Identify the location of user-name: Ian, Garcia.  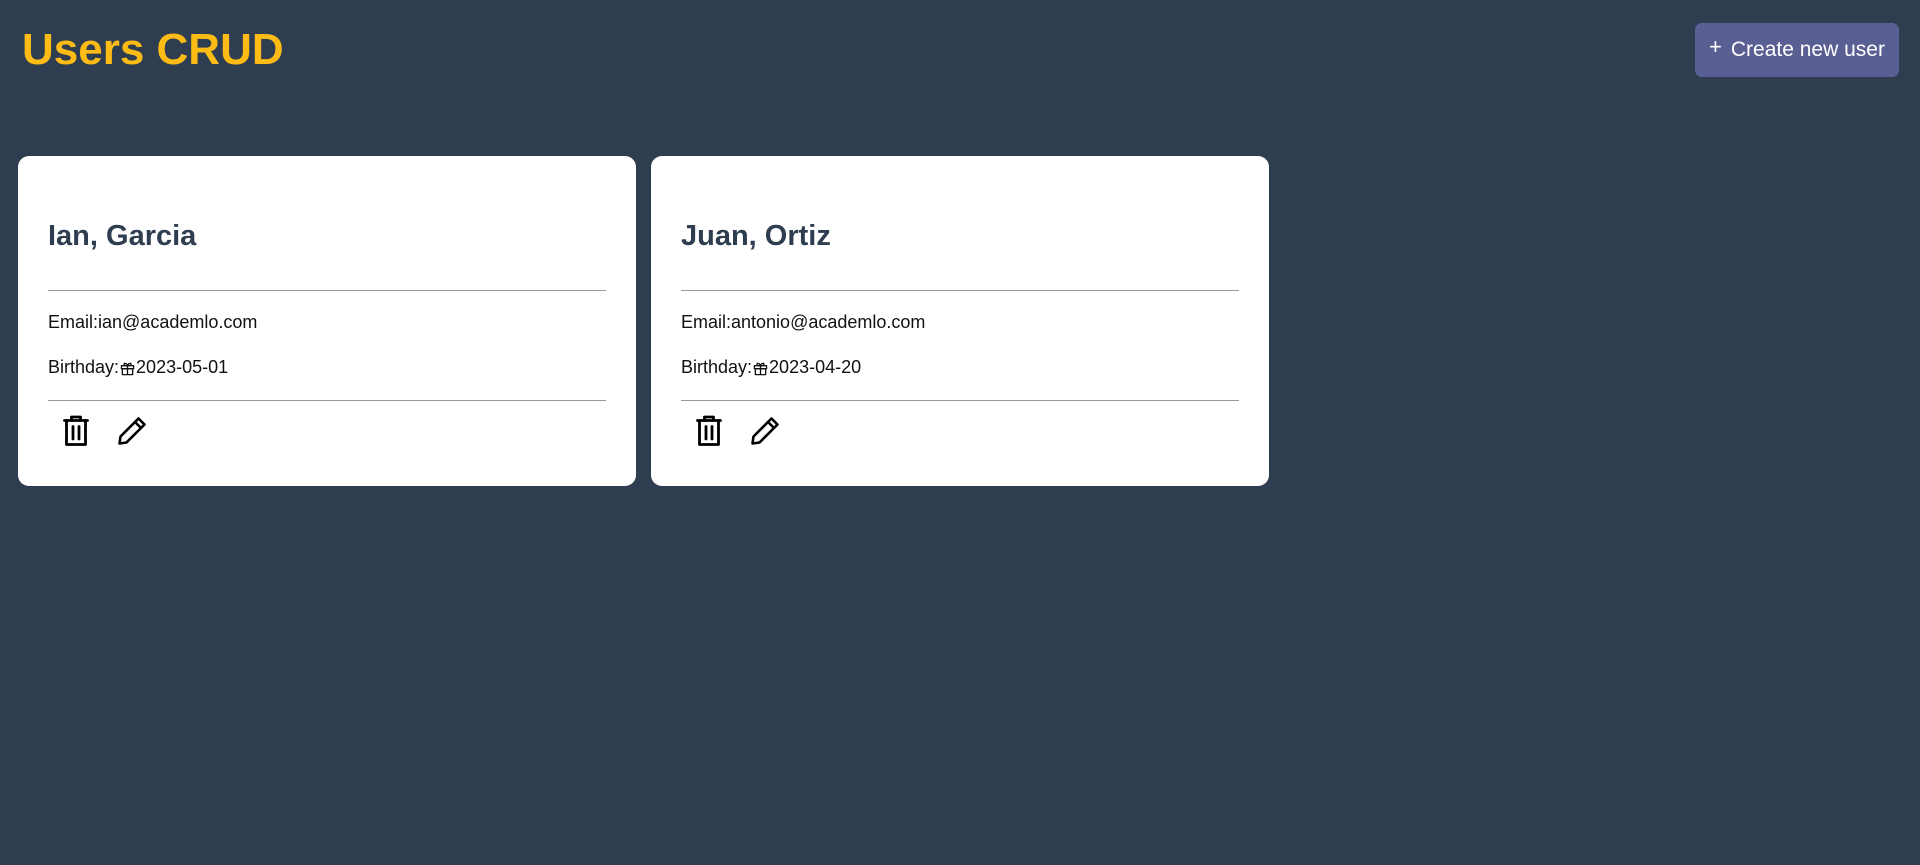
(122, 236).